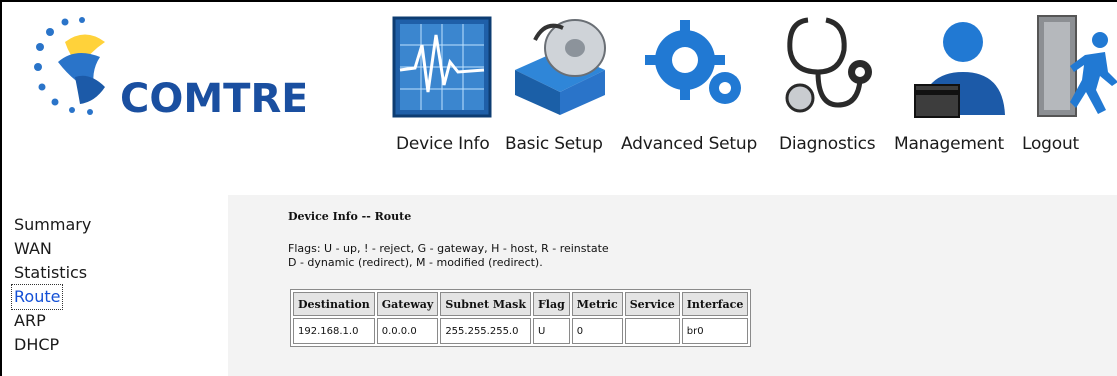 The image size is (1117, 376). Describe the element at coordinates (36, 345) in the screenshot. I see `sidebar-item-dhcp: DHCP` at that location.